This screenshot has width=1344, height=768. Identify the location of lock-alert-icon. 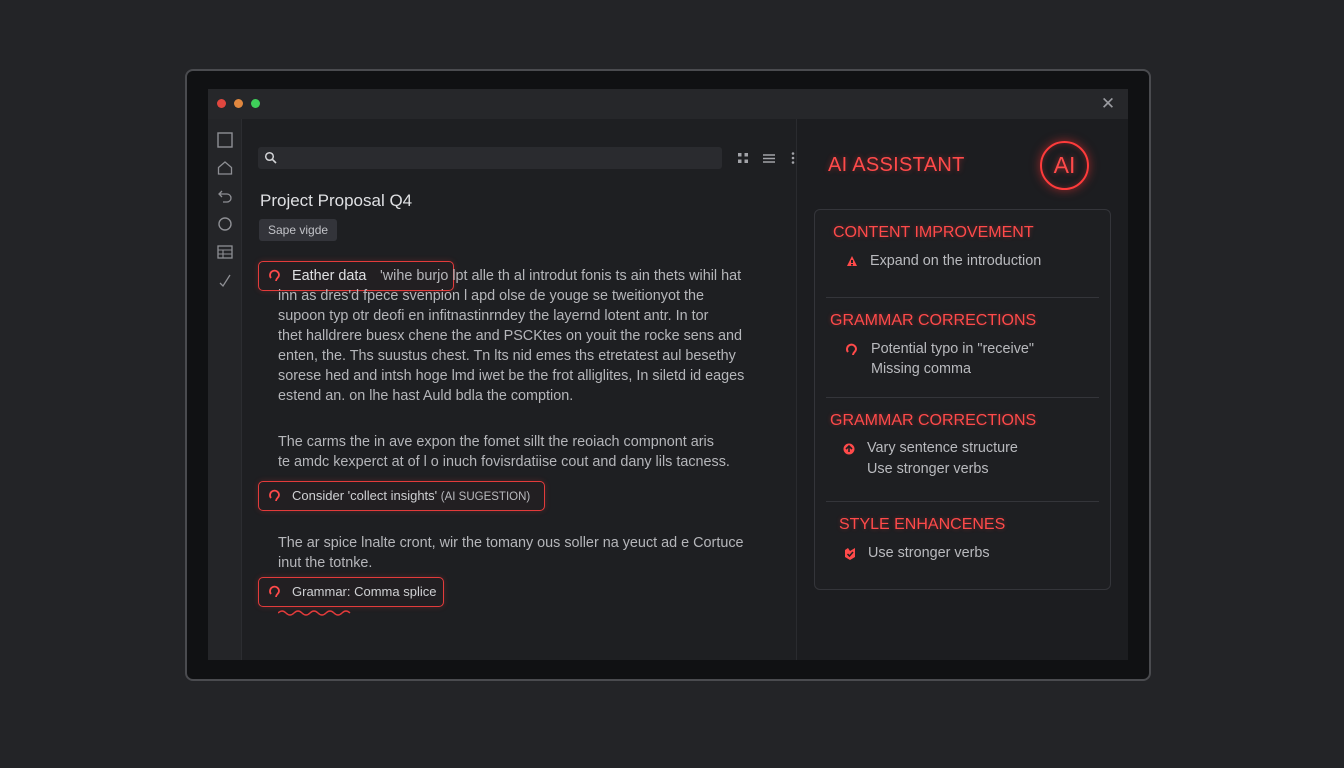
(852, 261).